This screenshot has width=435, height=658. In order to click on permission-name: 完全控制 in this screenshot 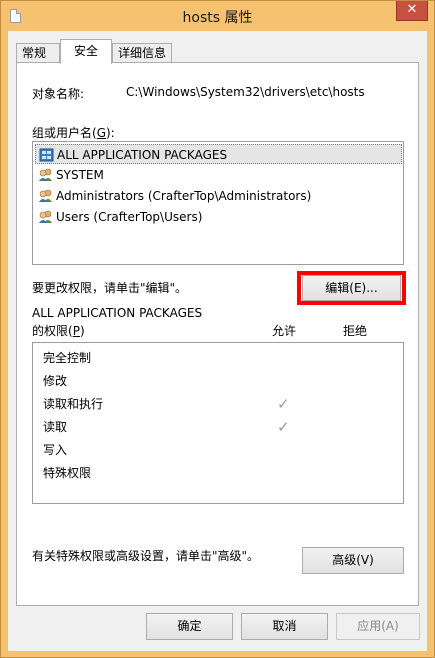, I will do `click(67, 358)`.